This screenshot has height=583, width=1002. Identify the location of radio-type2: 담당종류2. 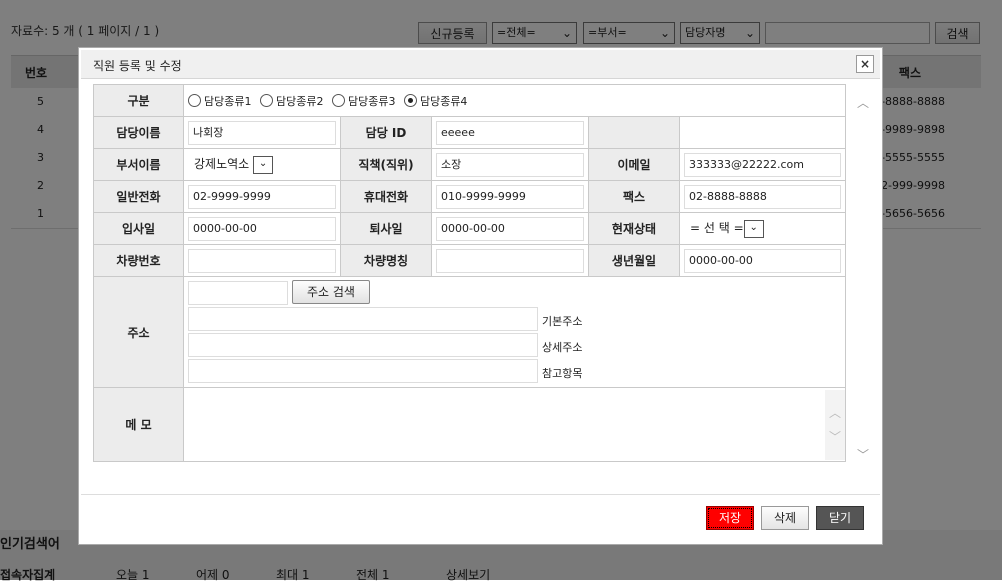
(291, 101).